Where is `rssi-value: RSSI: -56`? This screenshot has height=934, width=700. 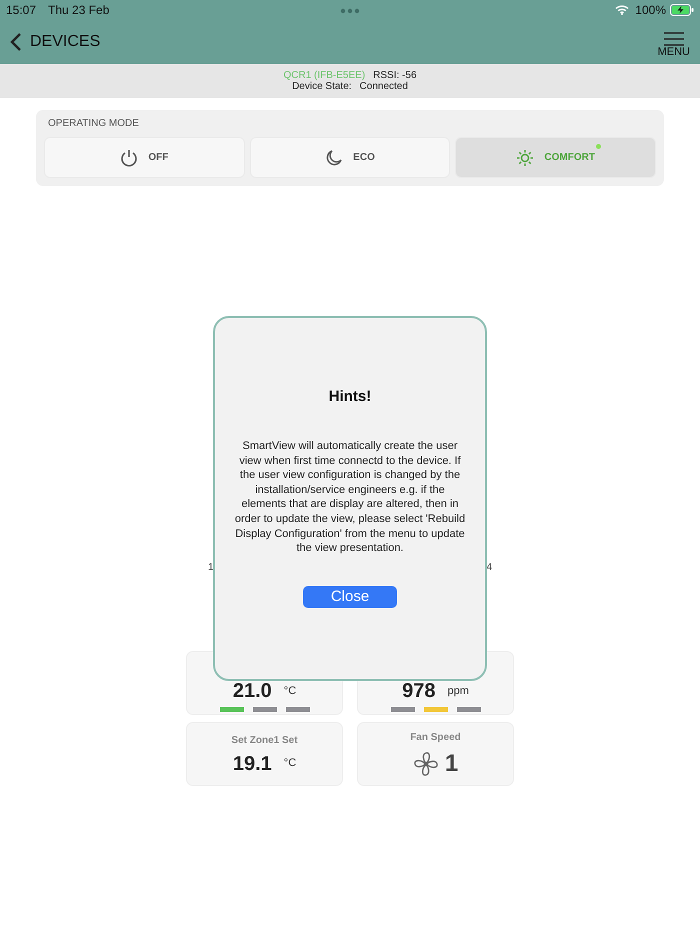
rssi-value: RSSI: -56 is located at coordinates (395, 75).